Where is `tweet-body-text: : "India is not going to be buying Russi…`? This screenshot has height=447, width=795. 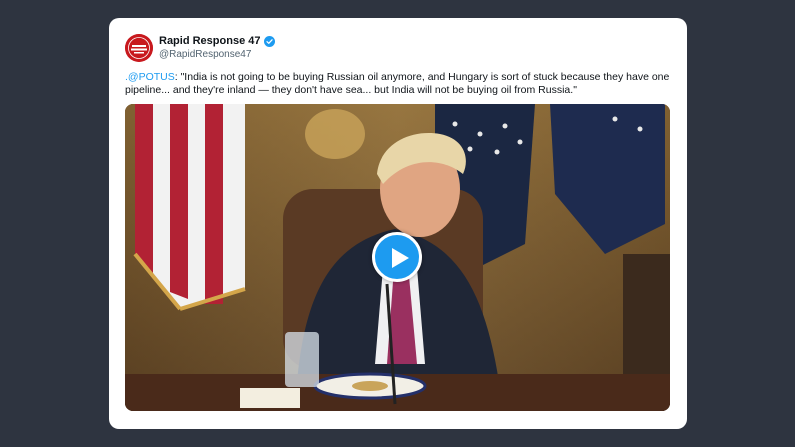 tweet-body-text: : "India is not going to be buying Russi… is located at coordinates (397, 83).